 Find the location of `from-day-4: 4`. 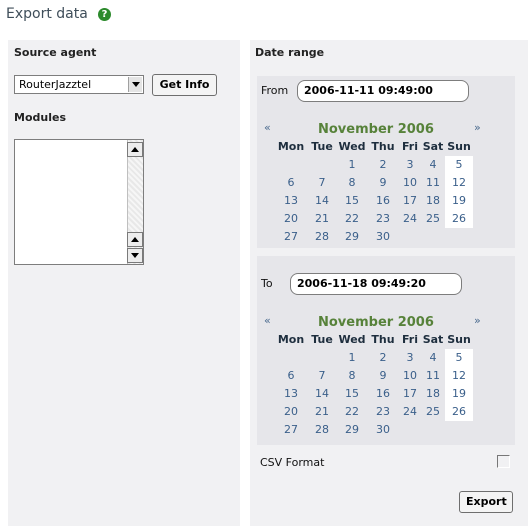

from-day-4: 4 is located at coordinates (433, 165).